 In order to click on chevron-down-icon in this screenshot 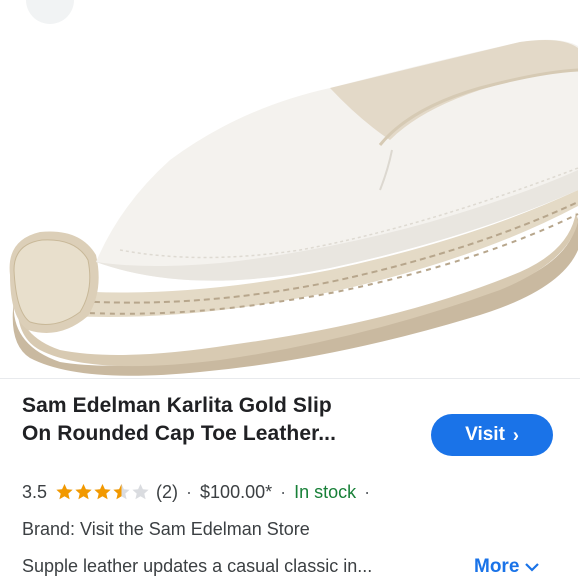, I will do `click(532, 567)`.